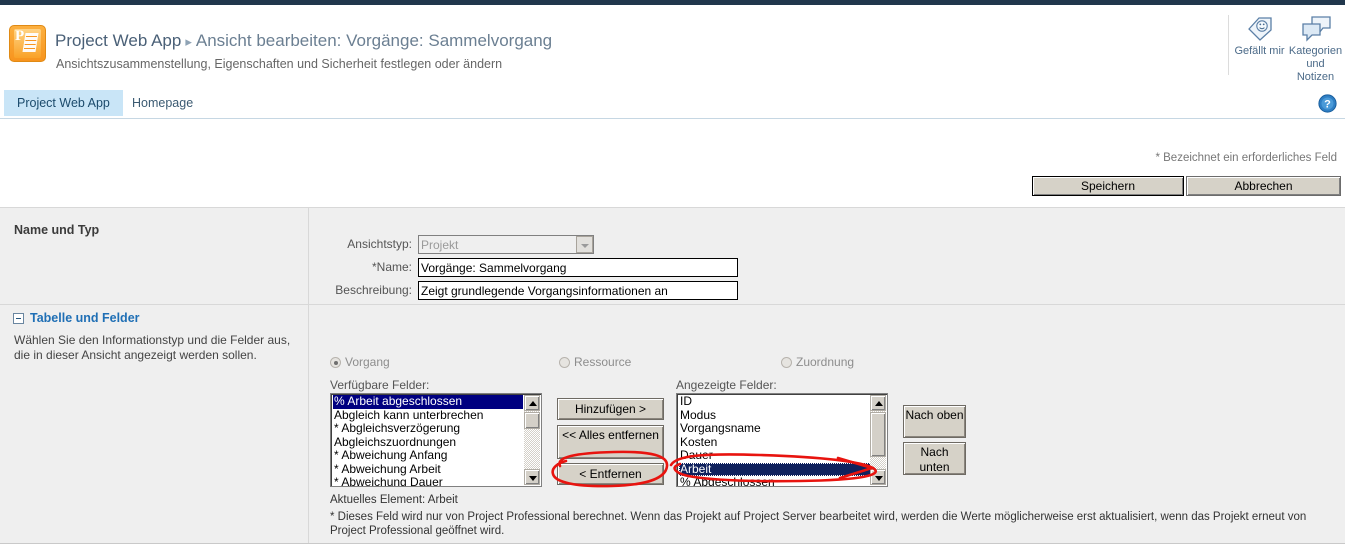 This screenshot has height=544, width=1345. What do you see at coordinates (532, 420) in the screenshot?
I see `scroll-thumb` at bounding box center [532, 420].